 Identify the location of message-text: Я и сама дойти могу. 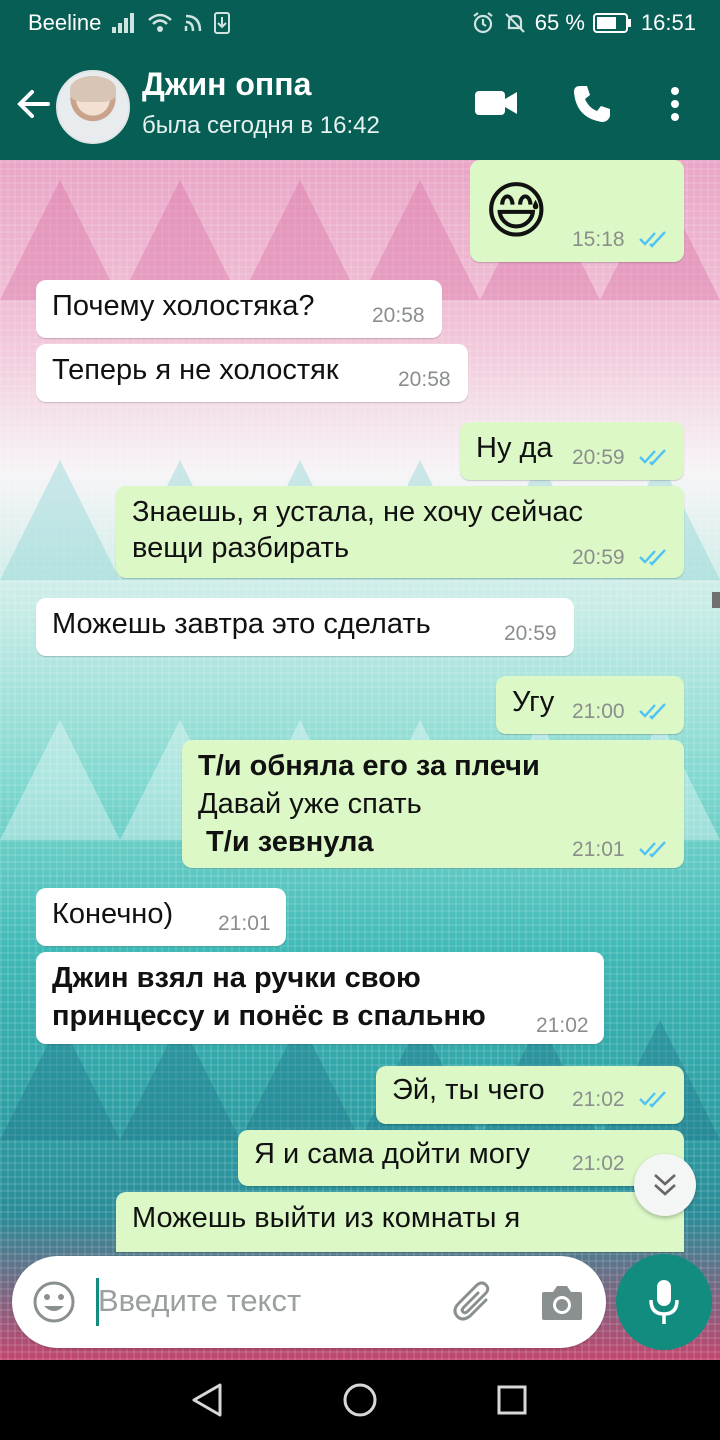
(392, 1154).